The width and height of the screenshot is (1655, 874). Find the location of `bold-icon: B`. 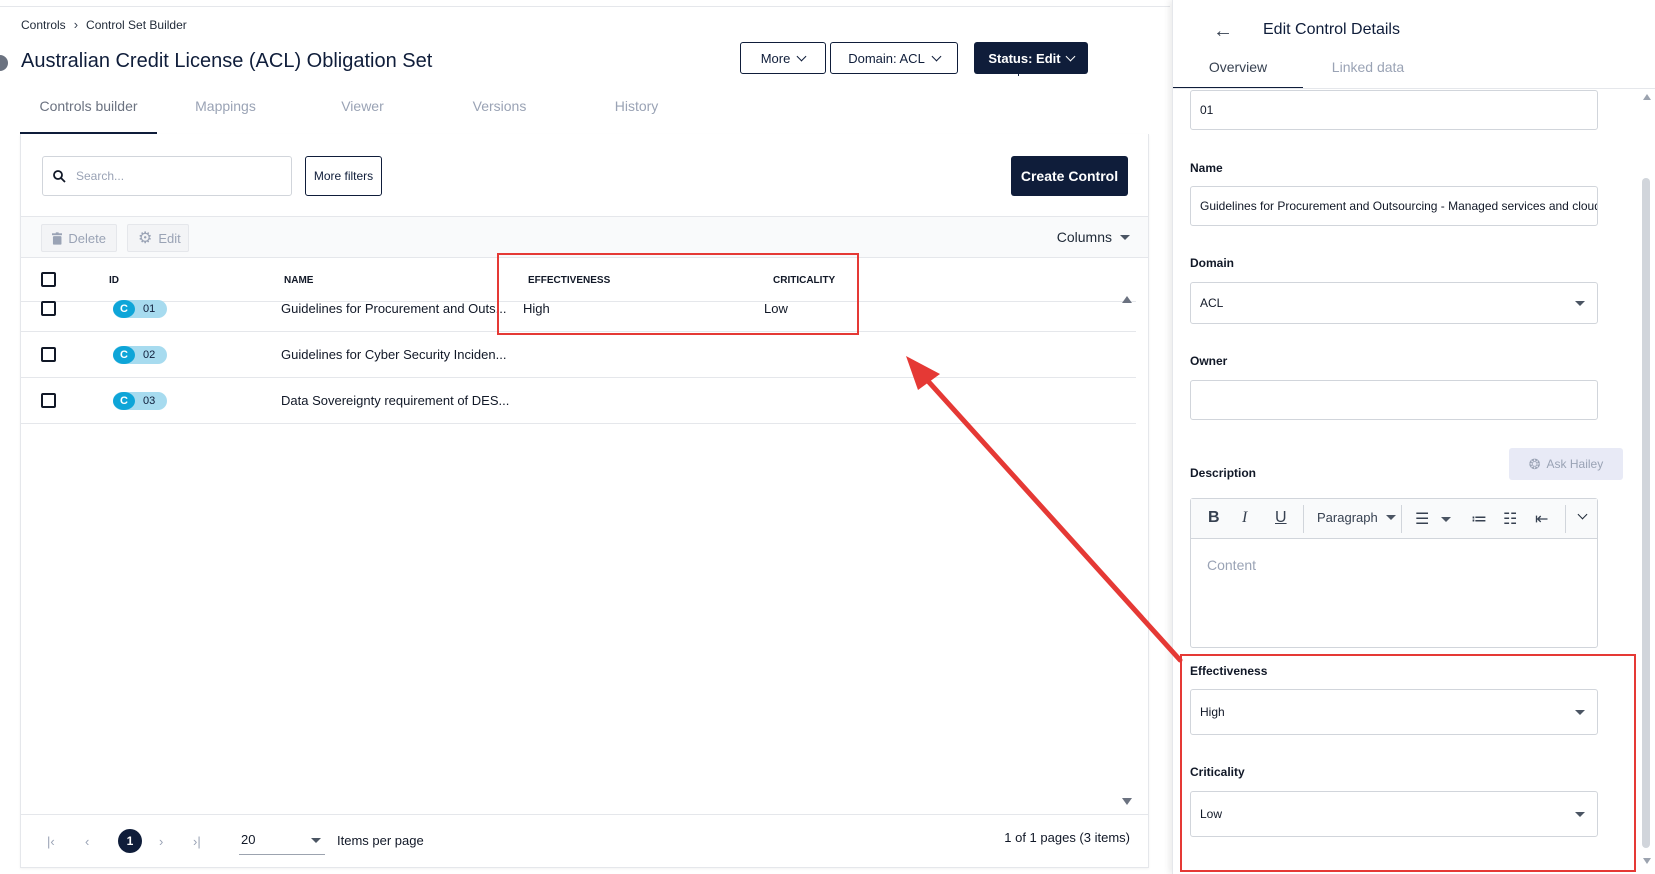

bold-icon: B is located at coordinates (1214, 518).